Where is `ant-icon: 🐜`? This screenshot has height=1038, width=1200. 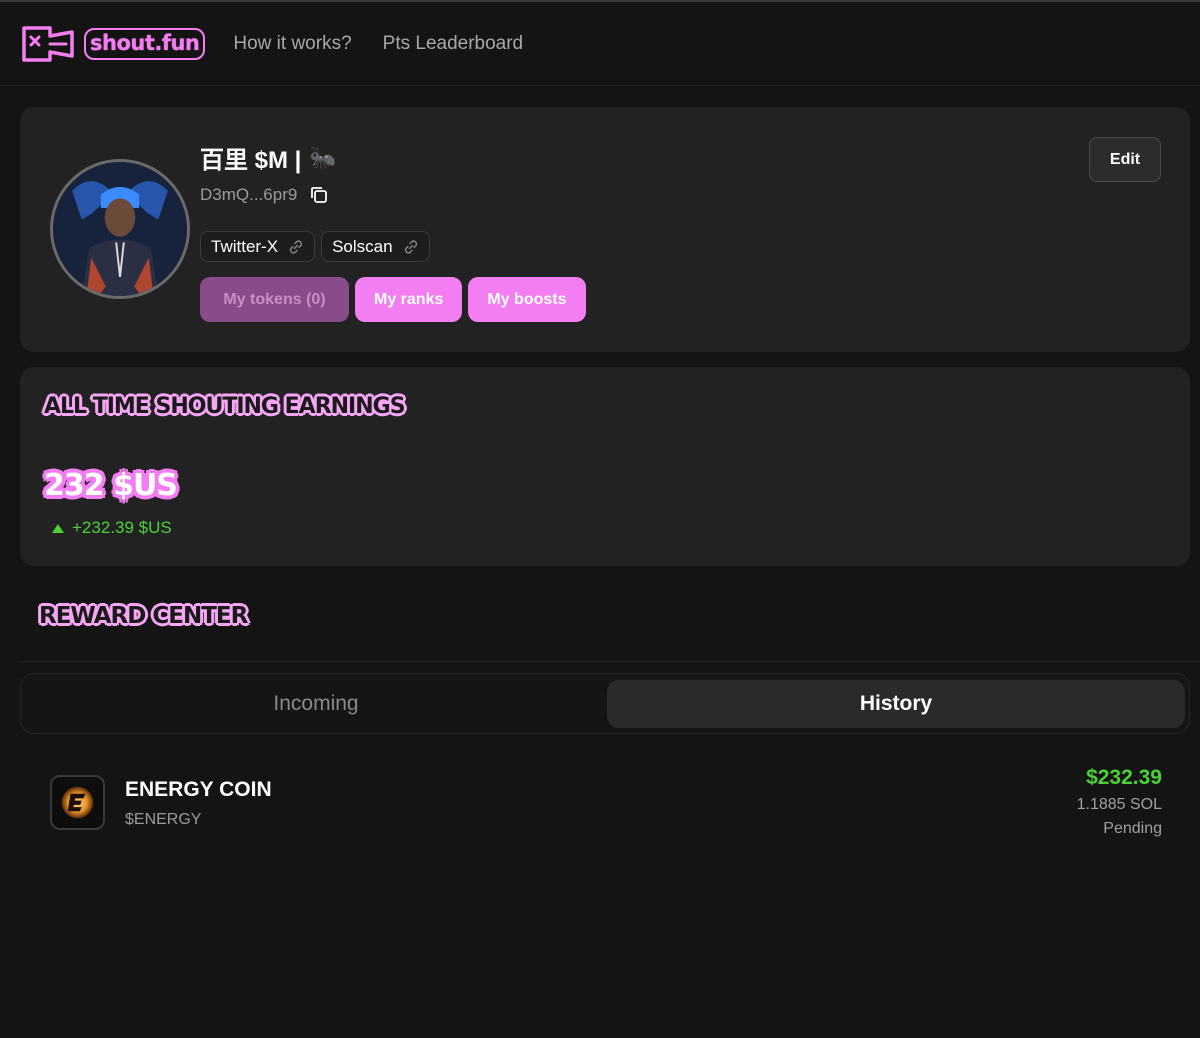 ant-icon: 🐜 is located at coordinates (323, 157).